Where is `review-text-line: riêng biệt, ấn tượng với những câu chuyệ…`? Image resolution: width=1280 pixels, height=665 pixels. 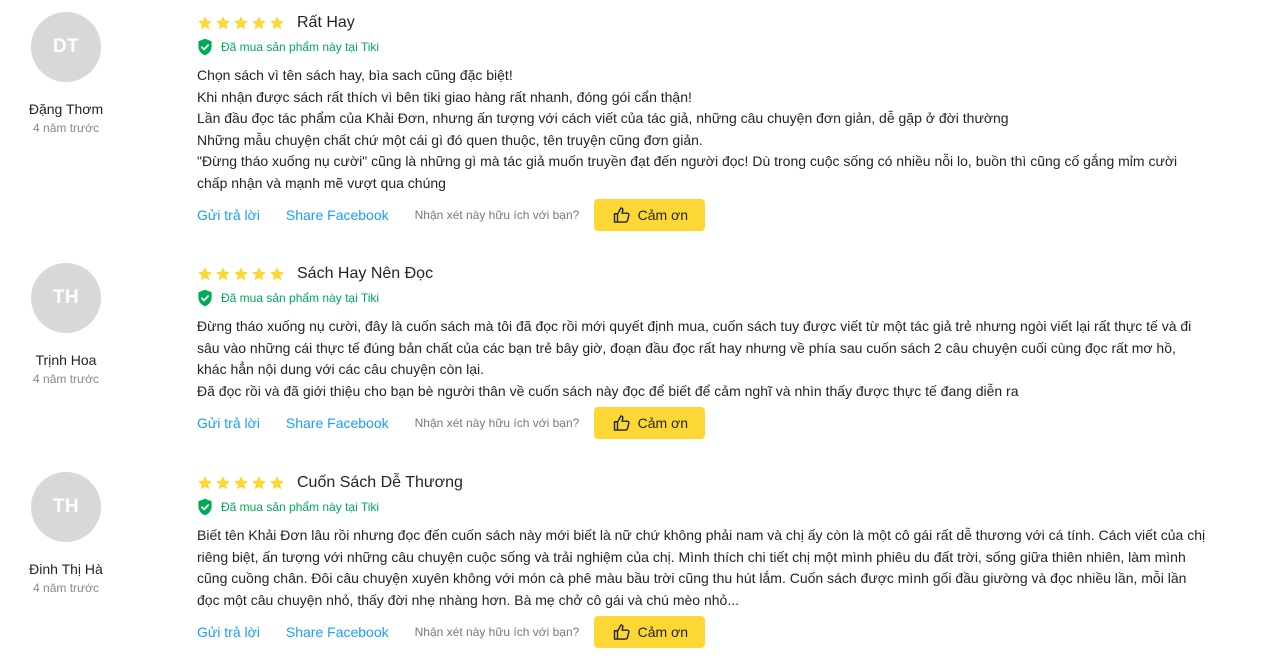 review-text-line: riêng biệt, ấn tượng với những câu chuyệ… is located at coordinates (691, 556).